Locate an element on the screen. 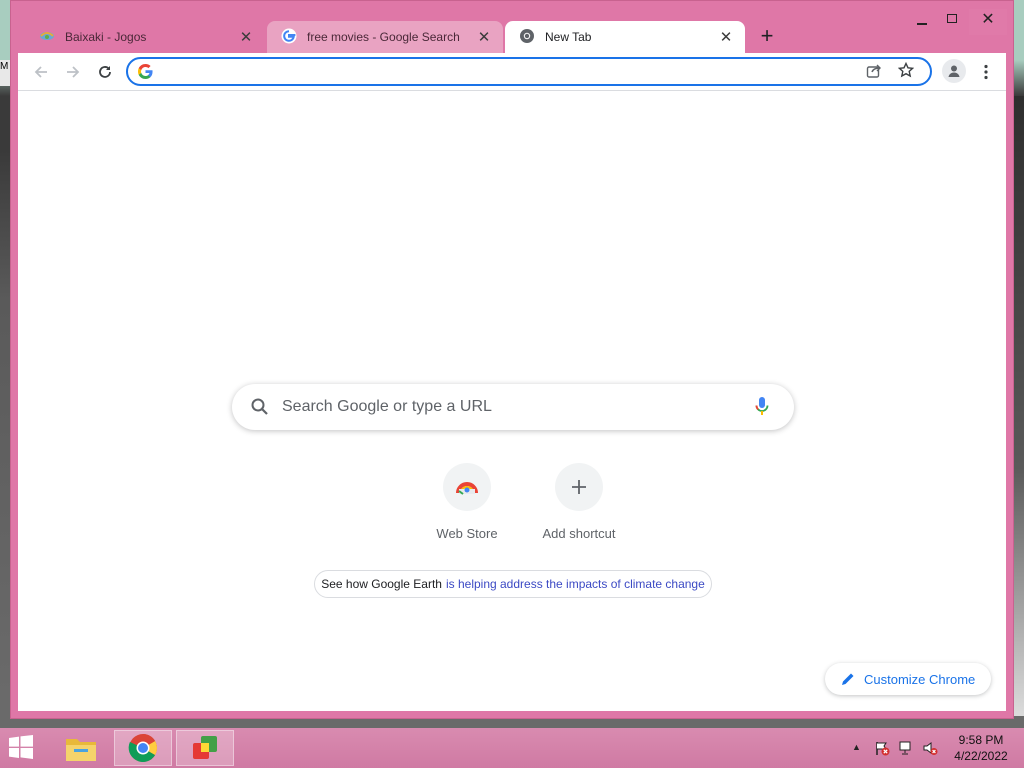 This screenshot has height=768, width=1024. plus-icon is located at coordinates (579, 487).